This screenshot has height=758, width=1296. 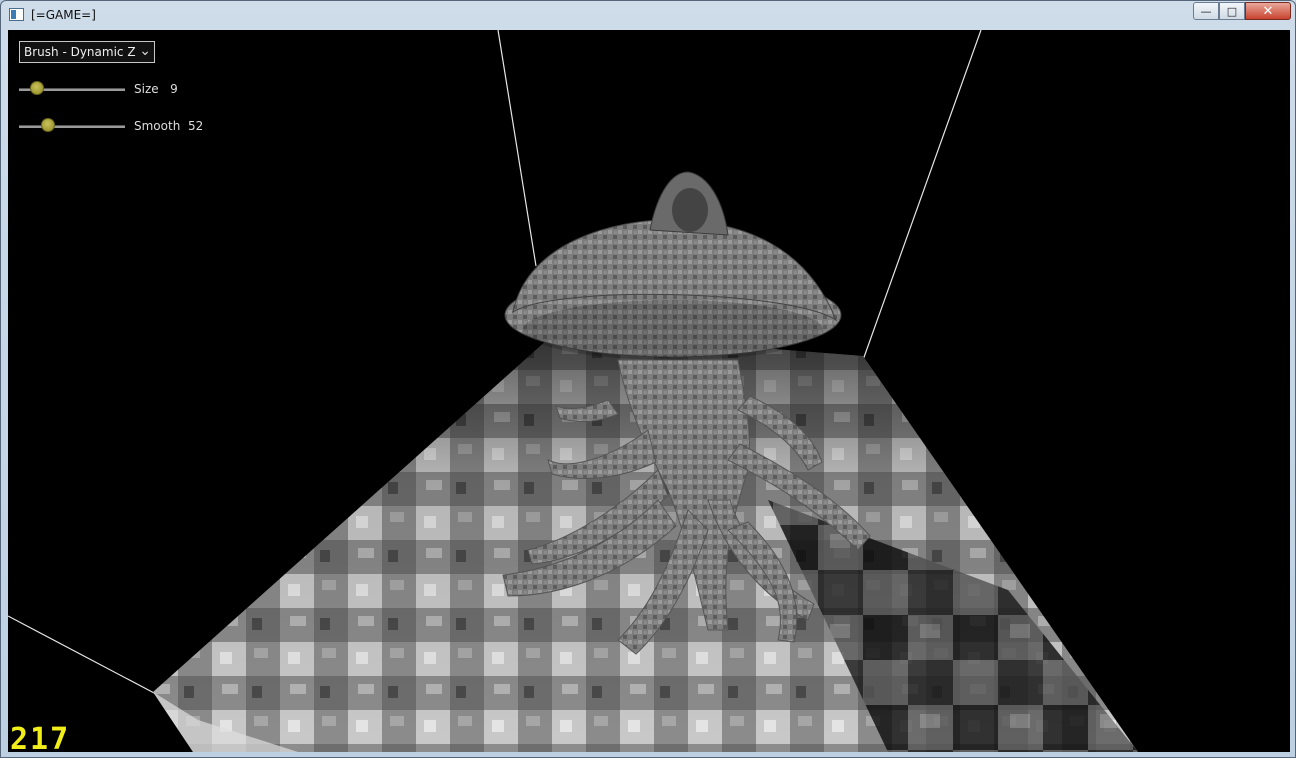 I want to click on smooth-slider-thumb, so click(x=48, y=125).